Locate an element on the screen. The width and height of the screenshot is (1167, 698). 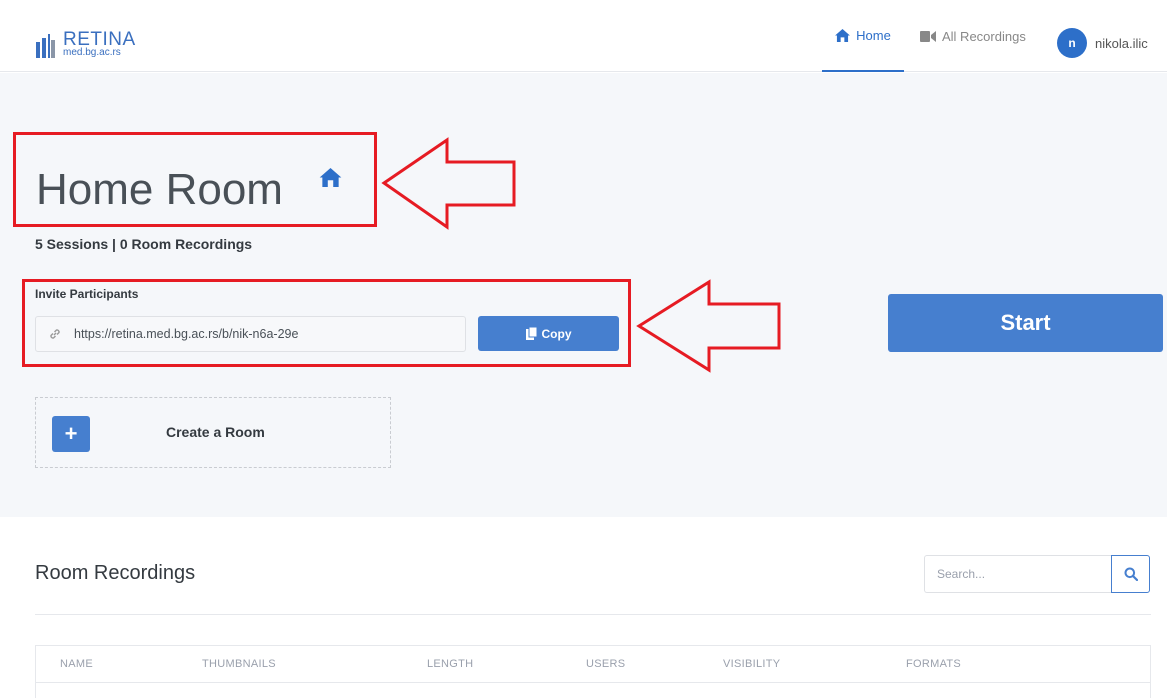
recordings-divider is located at coordinates (593, 614).